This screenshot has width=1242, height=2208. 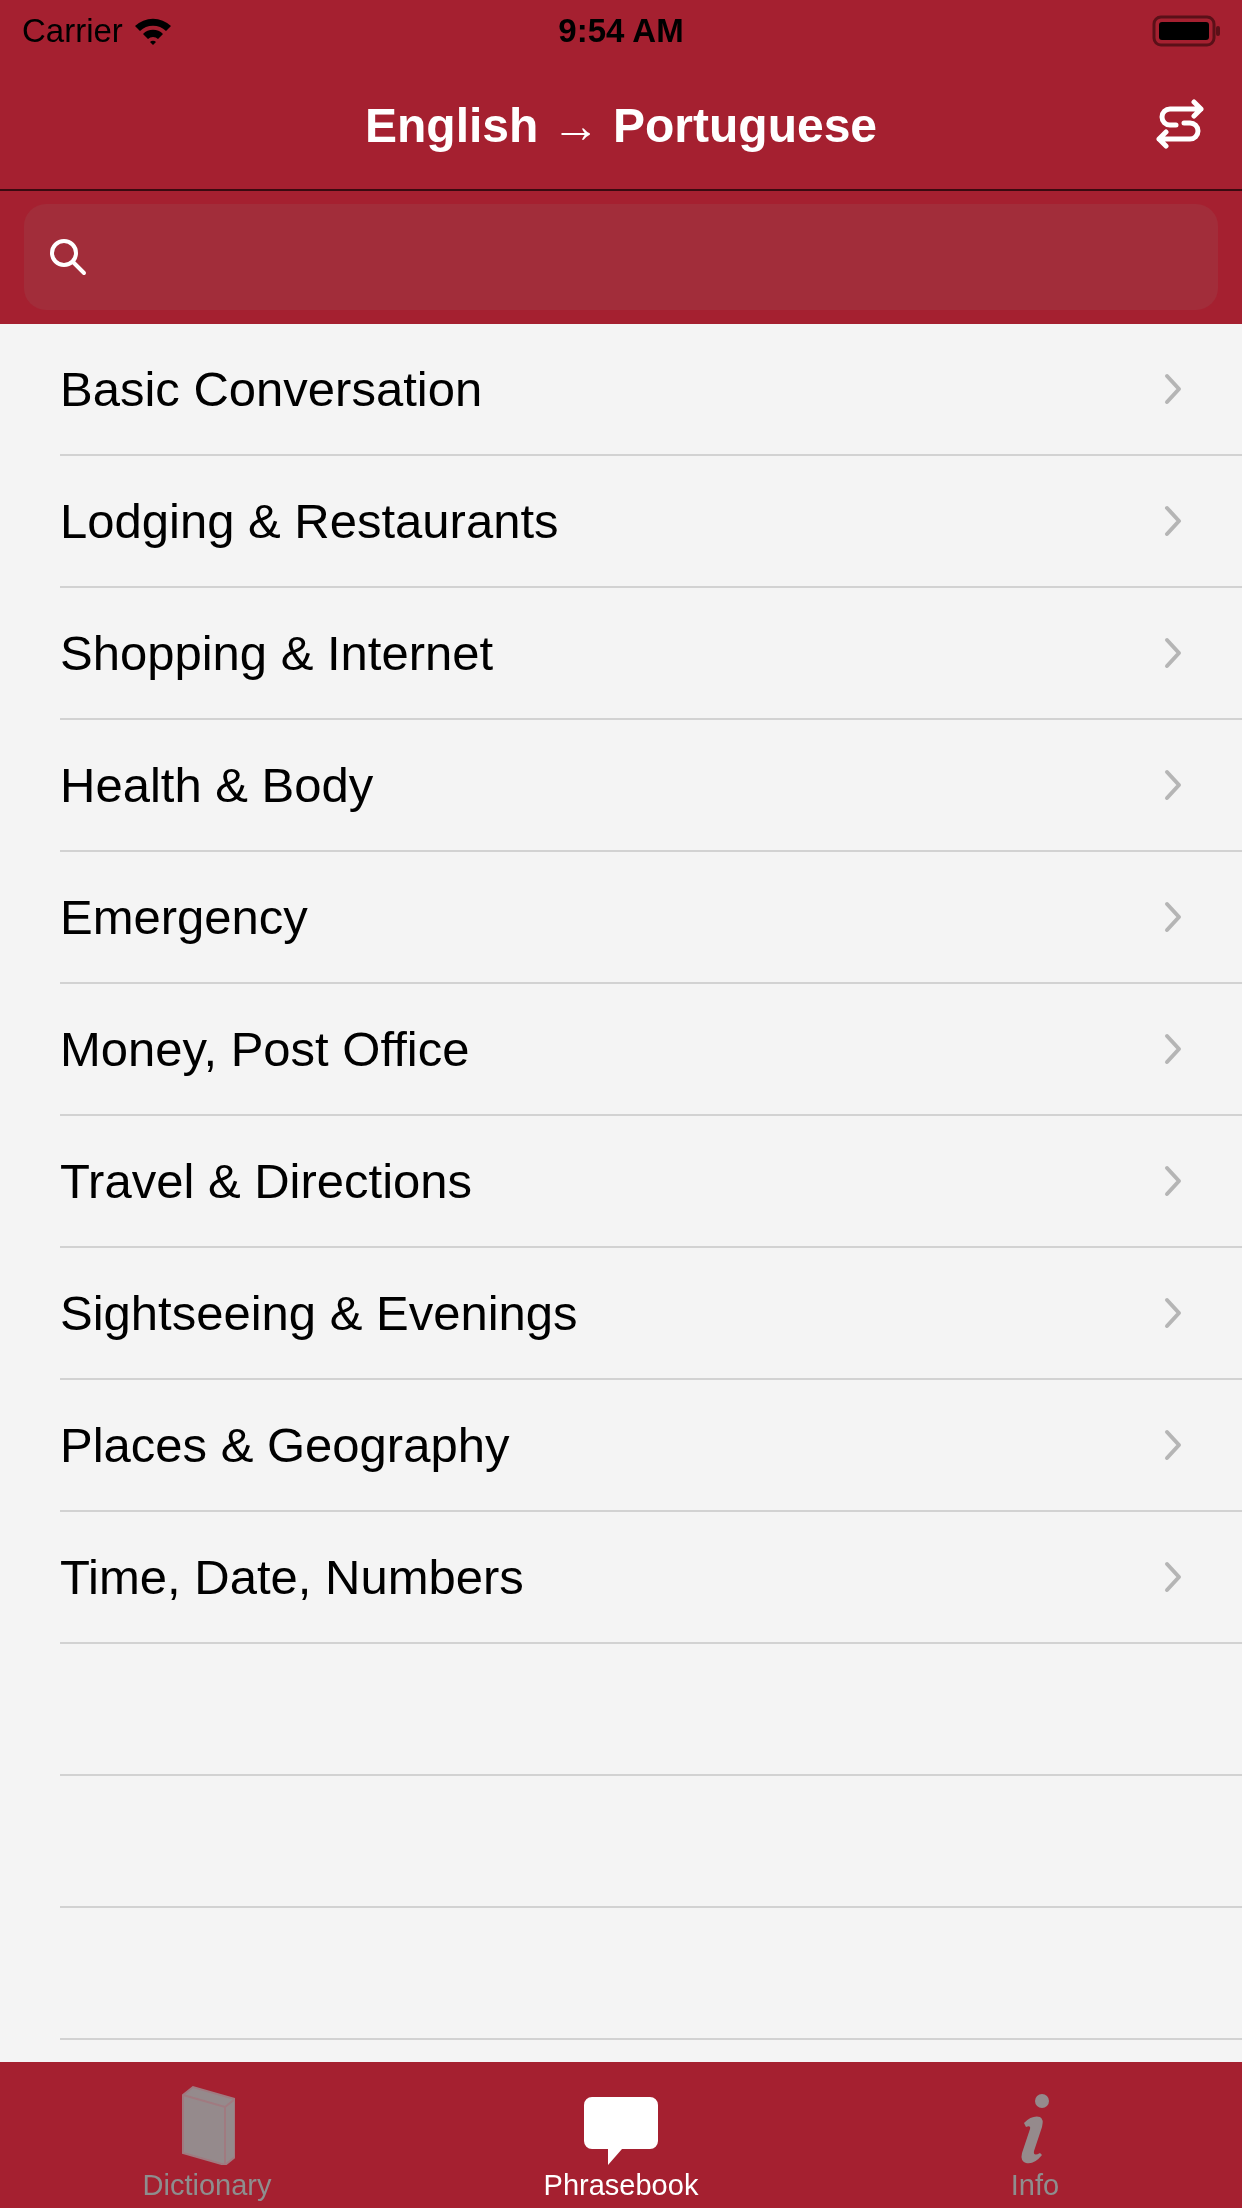 I want to click on battery-icon, so click(x=1187, y=31).